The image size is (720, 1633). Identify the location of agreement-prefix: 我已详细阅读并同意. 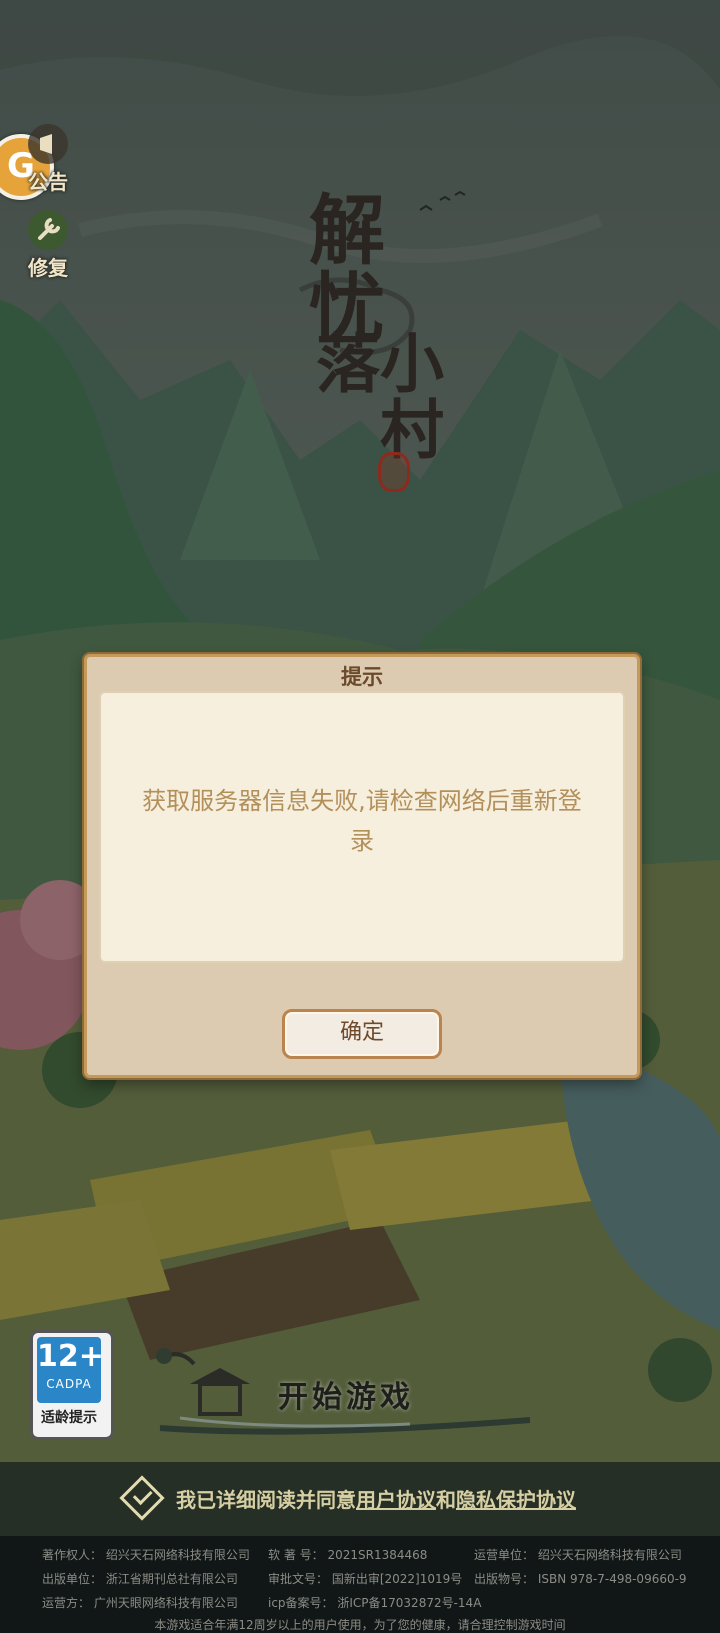
(266, 1499).